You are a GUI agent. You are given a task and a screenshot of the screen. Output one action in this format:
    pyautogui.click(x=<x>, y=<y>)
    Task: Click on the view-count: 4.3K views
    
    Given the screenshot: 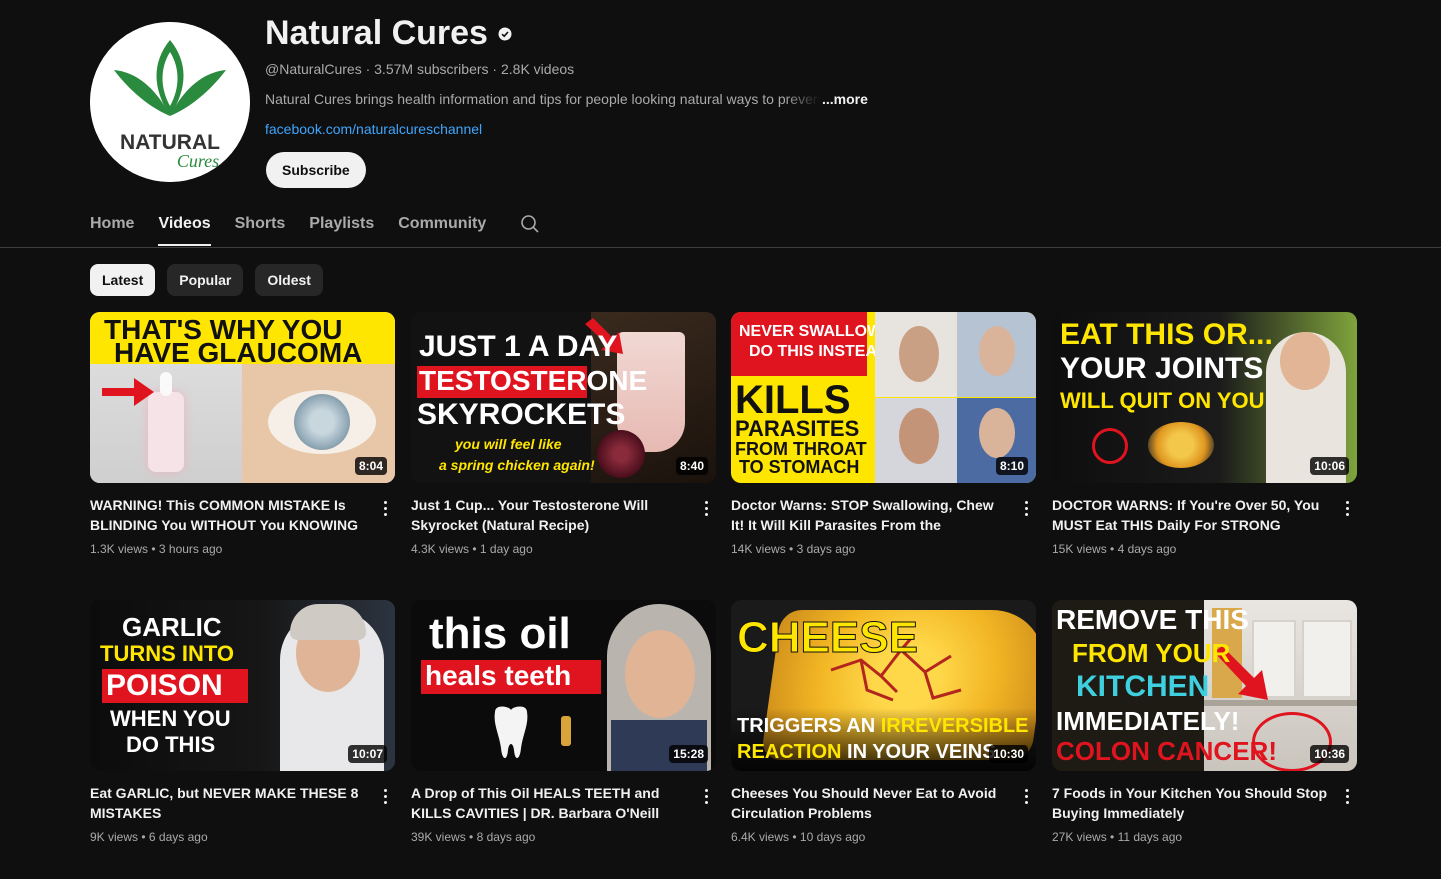 What is the action you would take?
    pyautogui.click(x=440, y=549)
    